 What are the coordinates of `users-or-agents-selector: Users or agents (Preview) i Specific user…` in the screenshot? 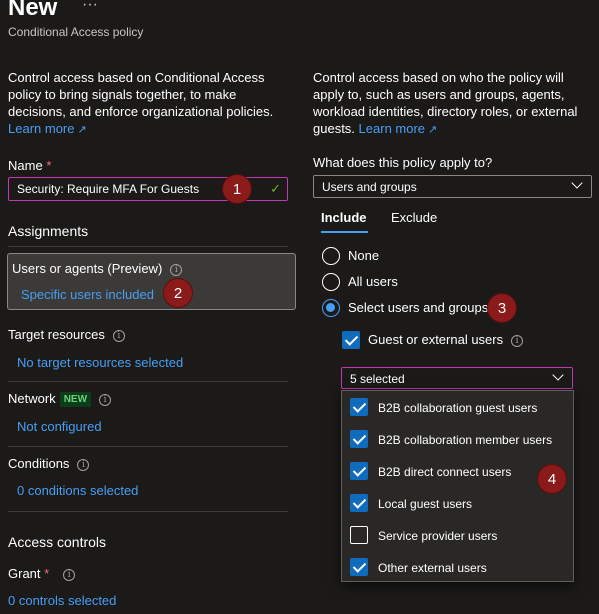 It's located at (151, 281).